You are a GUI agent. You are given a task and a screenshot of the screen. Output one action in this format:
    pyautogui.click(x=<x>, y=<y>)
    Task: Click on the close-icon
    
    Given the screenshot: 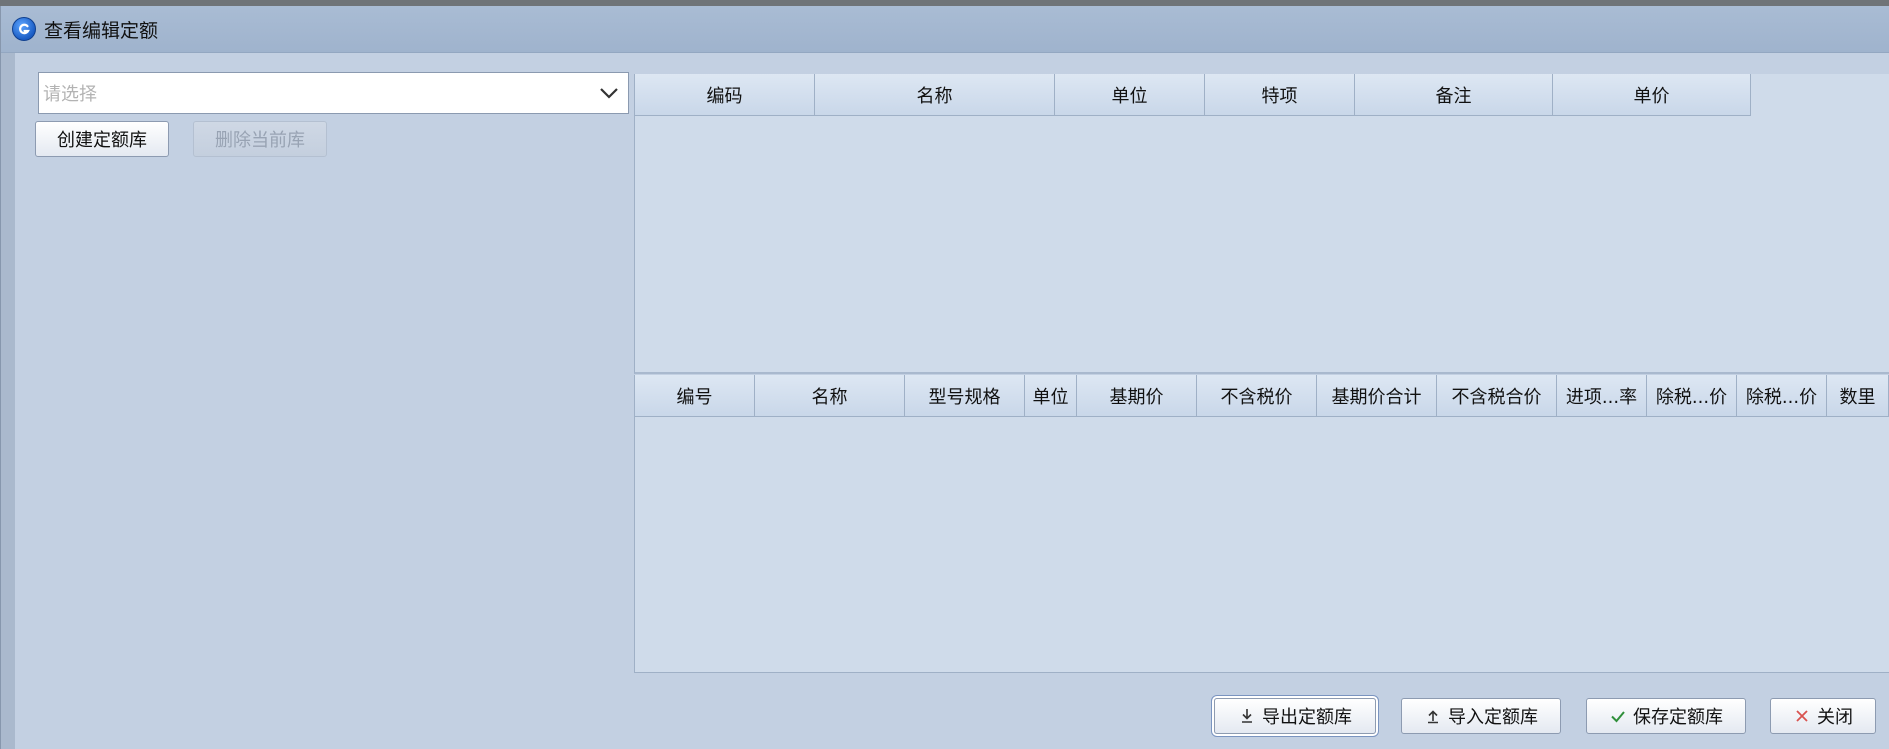 What is the action you would take?
    pyautogui.click(x=1802, y=716)
    